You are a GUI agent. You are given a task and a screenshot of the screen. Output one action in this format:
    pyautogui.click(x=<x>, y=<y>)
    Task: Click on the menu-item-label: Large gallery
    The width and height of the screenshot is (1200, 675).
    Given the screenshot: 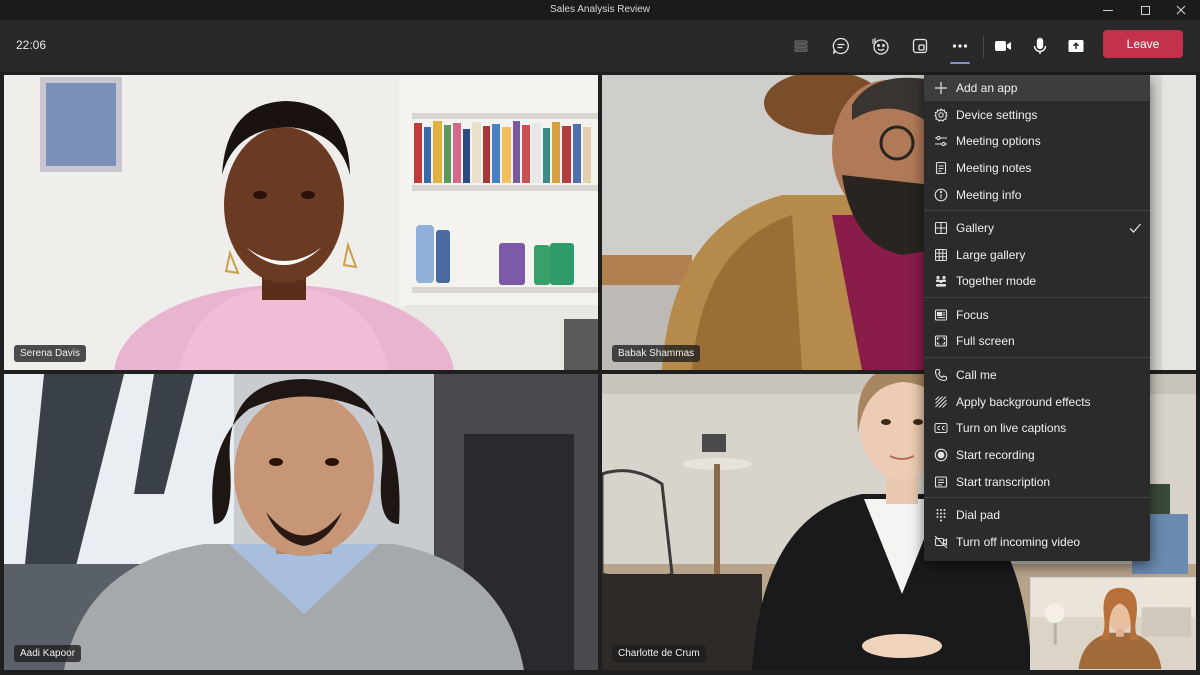 What is the action you would take?
    pyautogui.click(x=991, y=255)
    